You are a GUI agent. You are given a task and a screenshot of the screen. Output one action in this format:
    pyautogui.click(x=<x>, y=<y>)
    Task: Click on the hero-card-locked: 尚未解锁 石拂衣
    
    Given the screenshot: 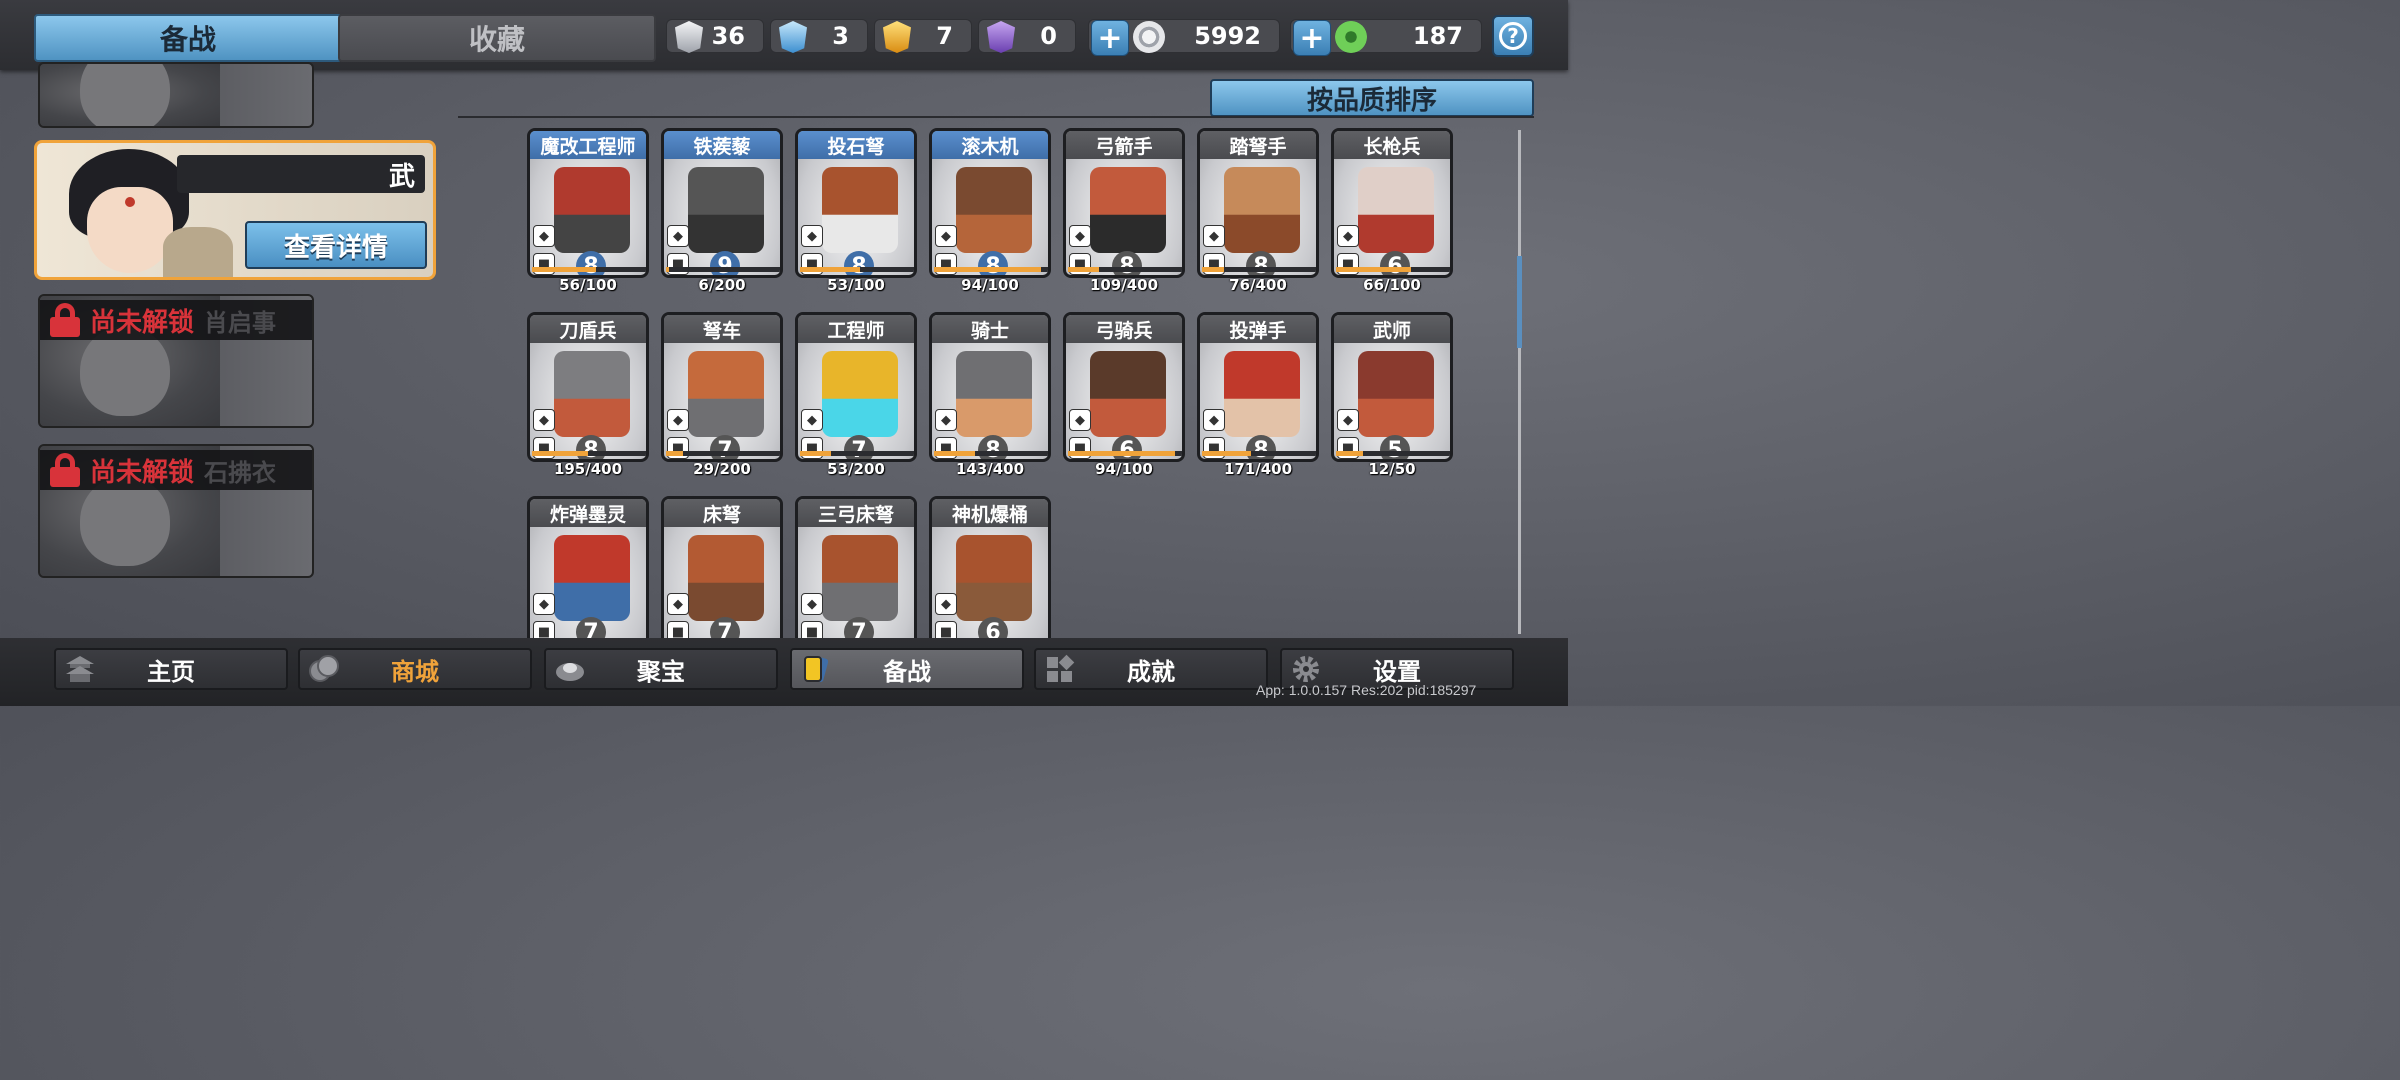 What is the action you would take?
    pyautogui.click(x=176, y=511)
    